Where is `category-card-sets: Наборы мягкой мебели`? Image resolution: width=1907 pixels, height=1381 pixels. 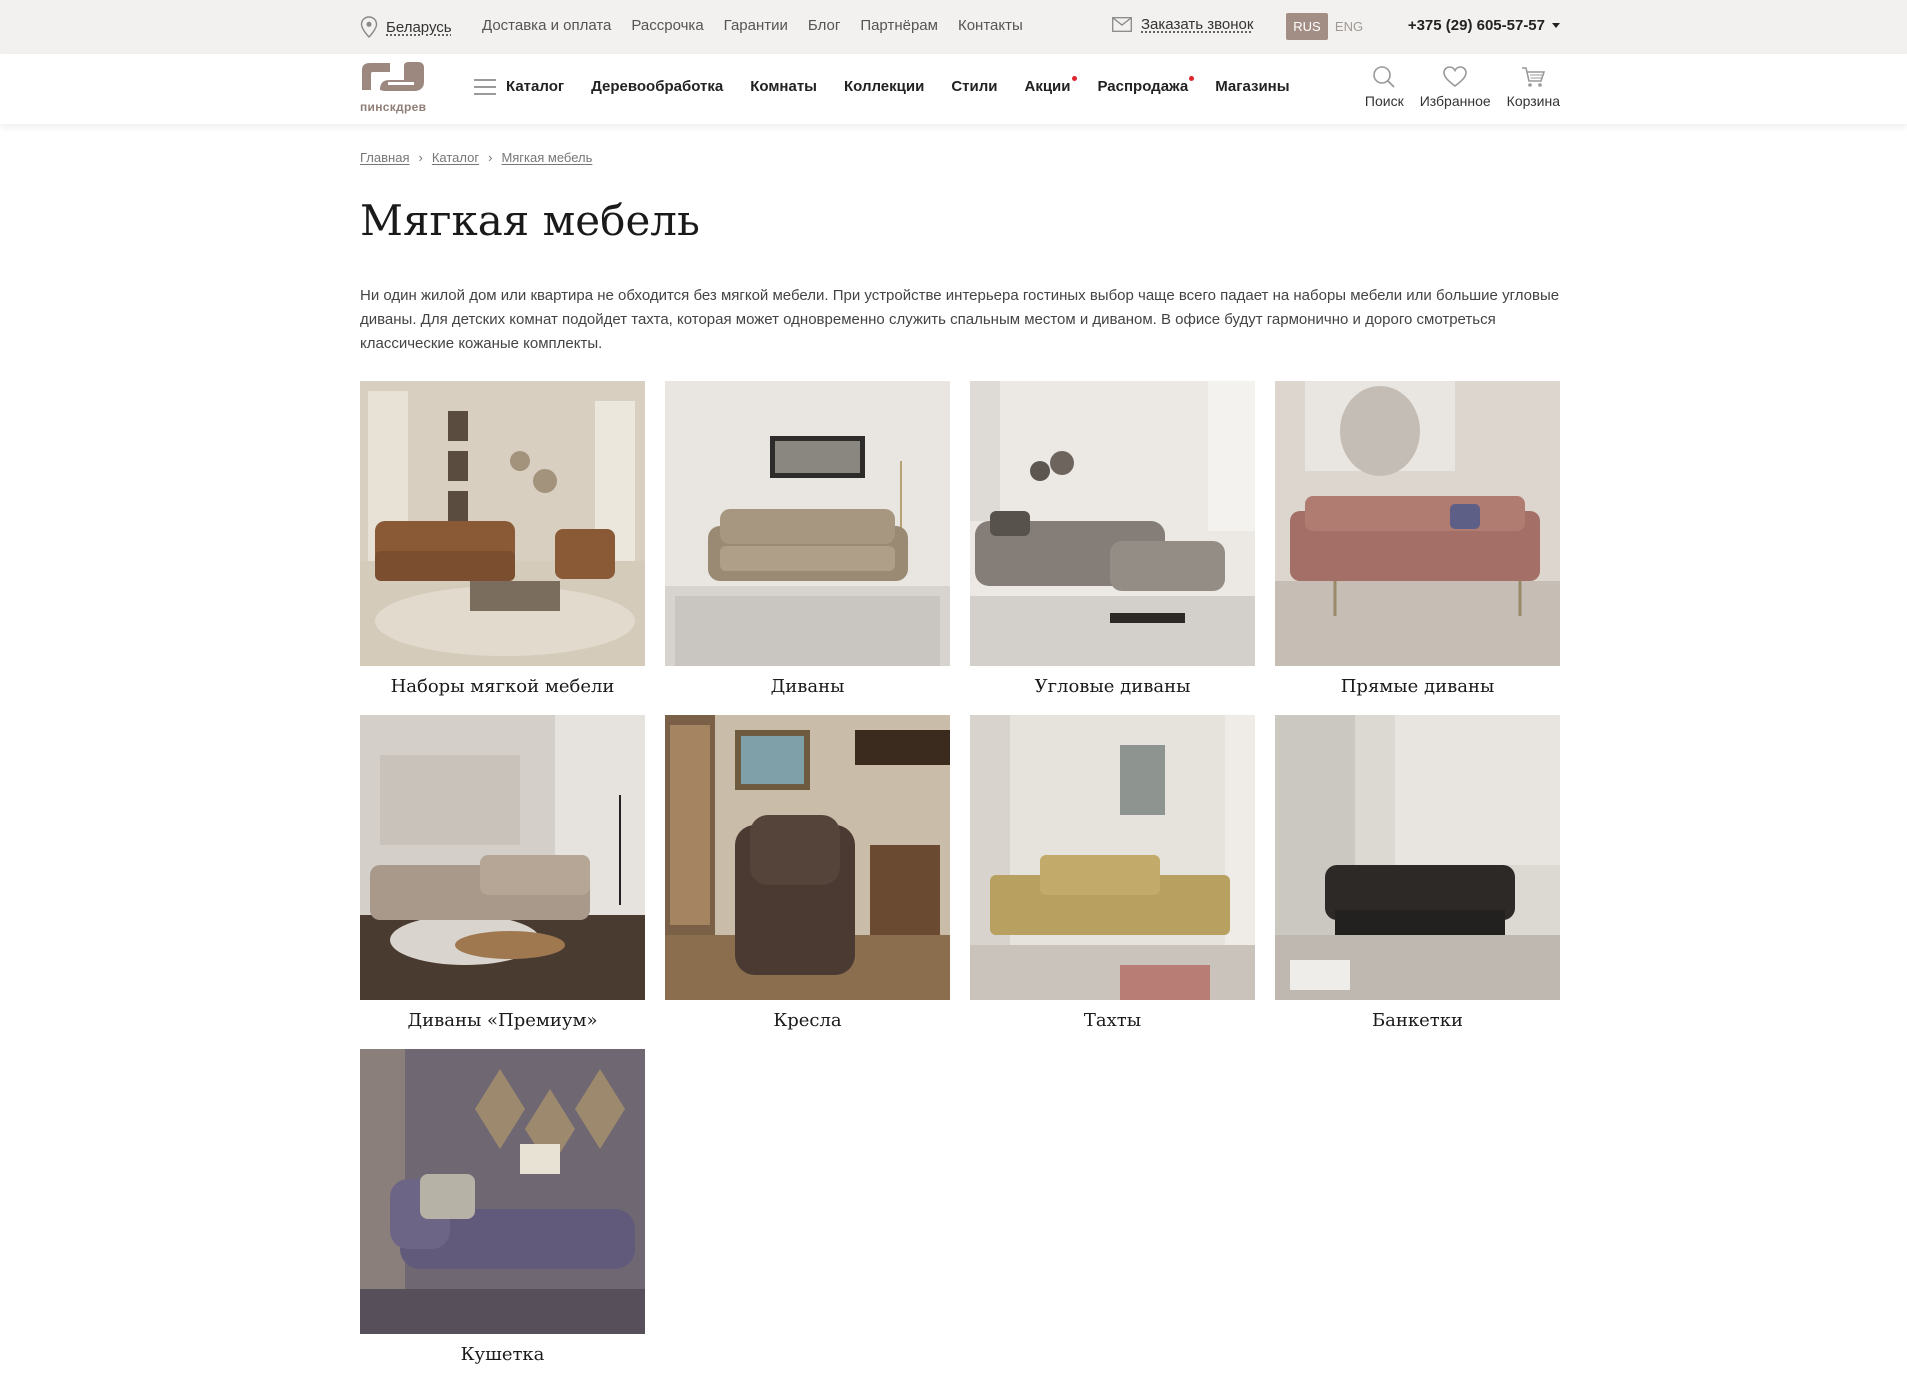 category-card-sets: Наборы мягкой мебели is located at coordinates (502, 539).